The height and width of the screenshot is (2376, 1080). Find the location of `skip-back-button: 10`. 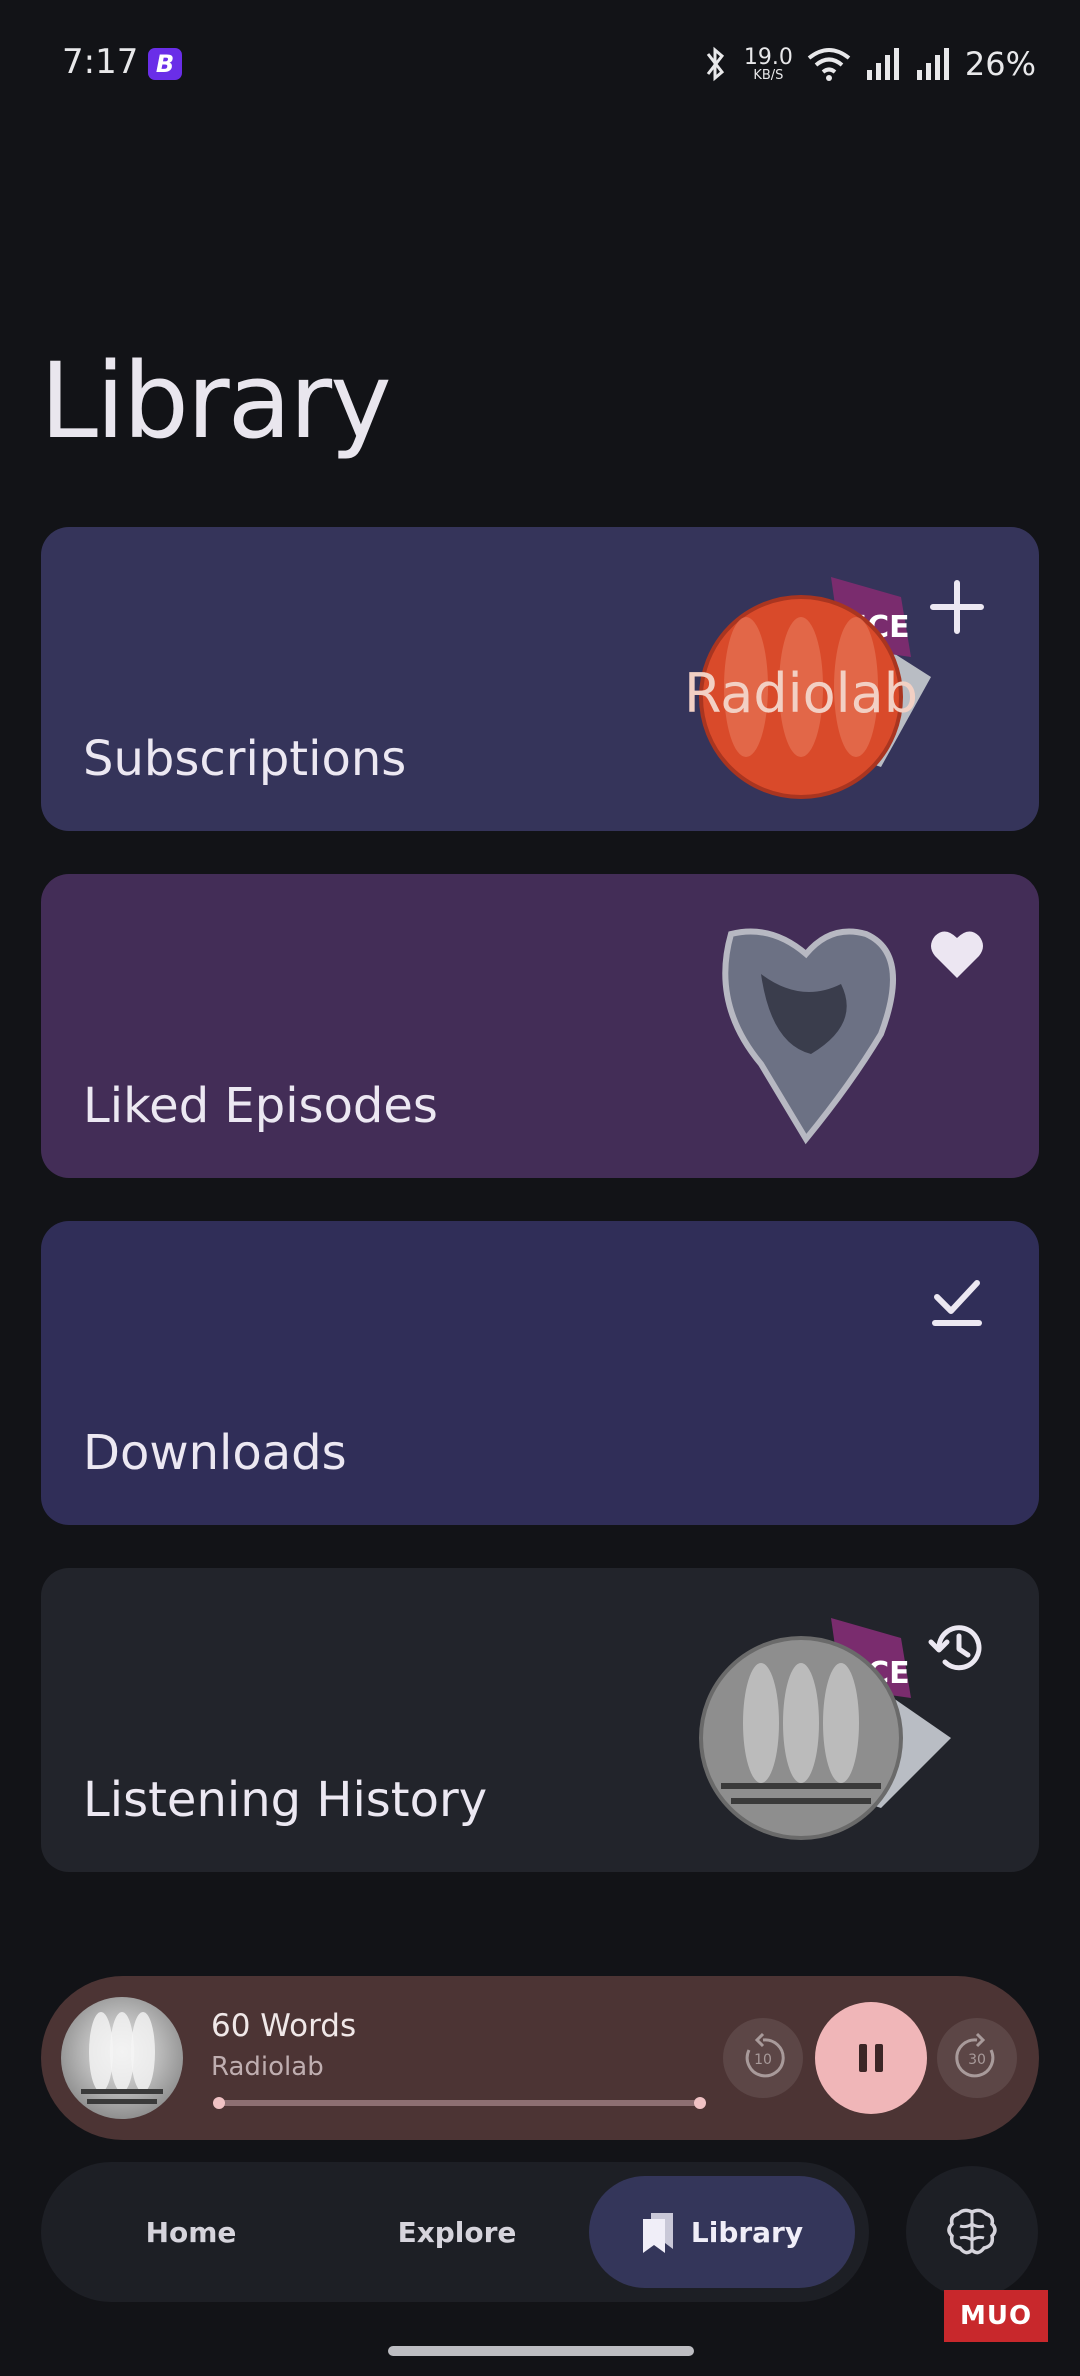

skip-back-button: 10 is located at coordinates (763, 2058).